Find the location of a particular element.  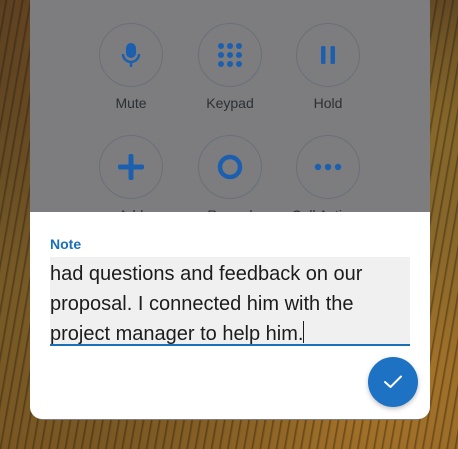

record-icon is located at coordinates (230, 167).